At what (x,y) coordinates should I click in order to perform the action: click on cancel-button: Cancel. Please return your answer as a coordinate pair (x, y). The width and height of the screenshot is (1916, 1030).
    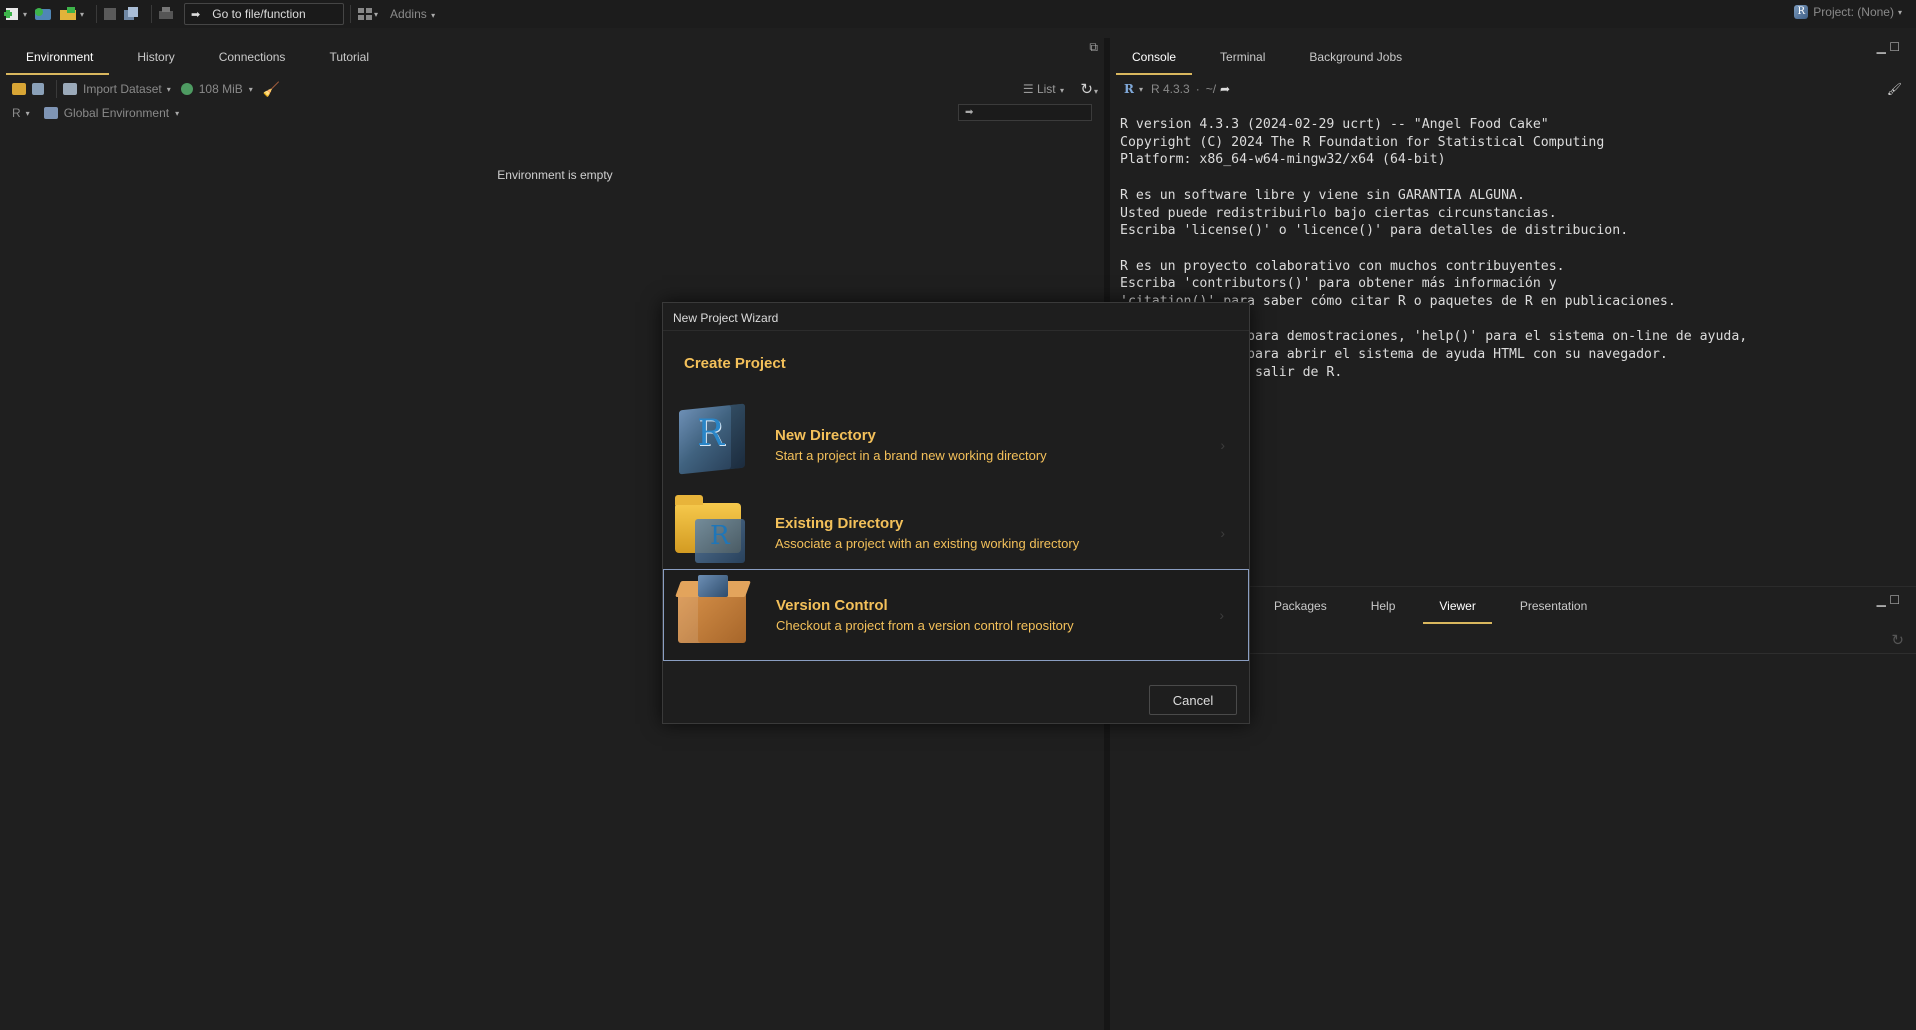
    Looking at the image, I should click on (1193, 700).